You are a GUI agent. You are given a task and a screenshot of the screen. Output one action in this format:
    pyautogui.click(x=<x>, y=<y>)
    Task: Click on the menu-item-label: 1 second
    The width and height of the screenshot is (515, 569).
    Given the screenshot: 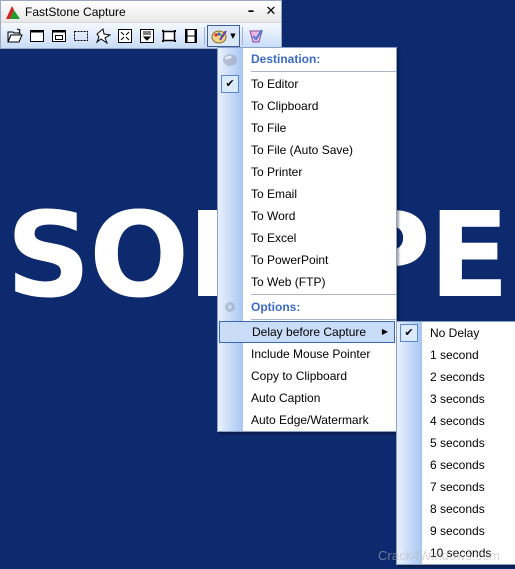 What is the action you would take?
    pyautogui.click(x=454, y=355)
    